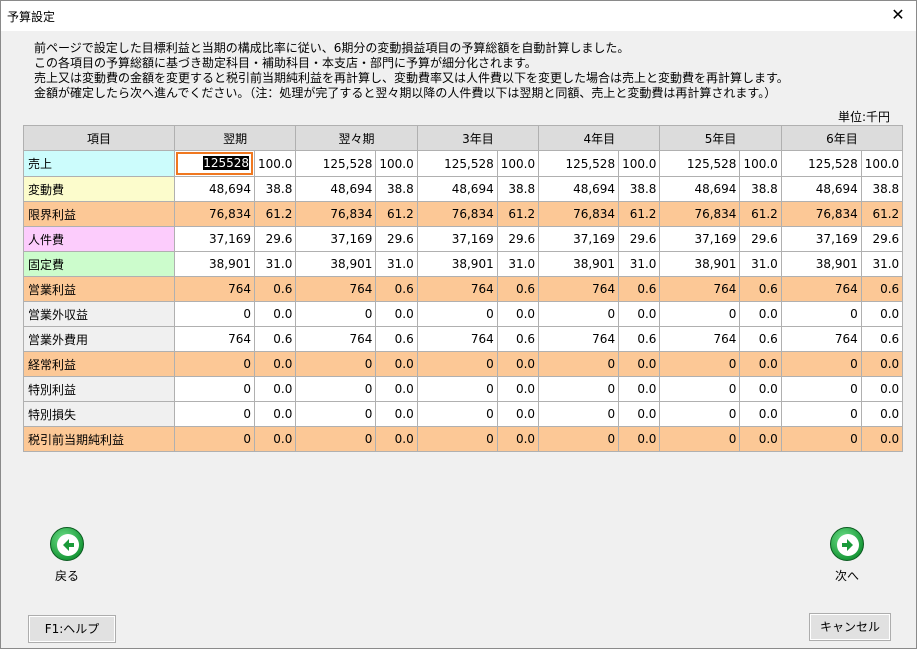 This screenshot has width=917, height=649. What do you see at coordinates (898, 16) in the screenshot?
I see `close-button: ✕` at bounding box center [898, 16].